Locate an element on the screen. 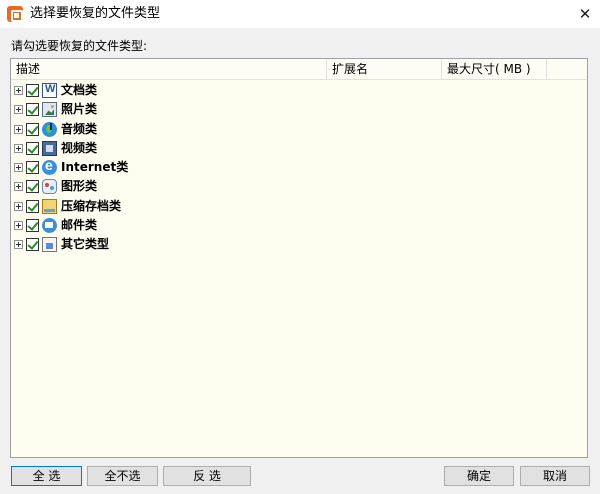  internet-explorer-icon is located at coordinates (49, 166).